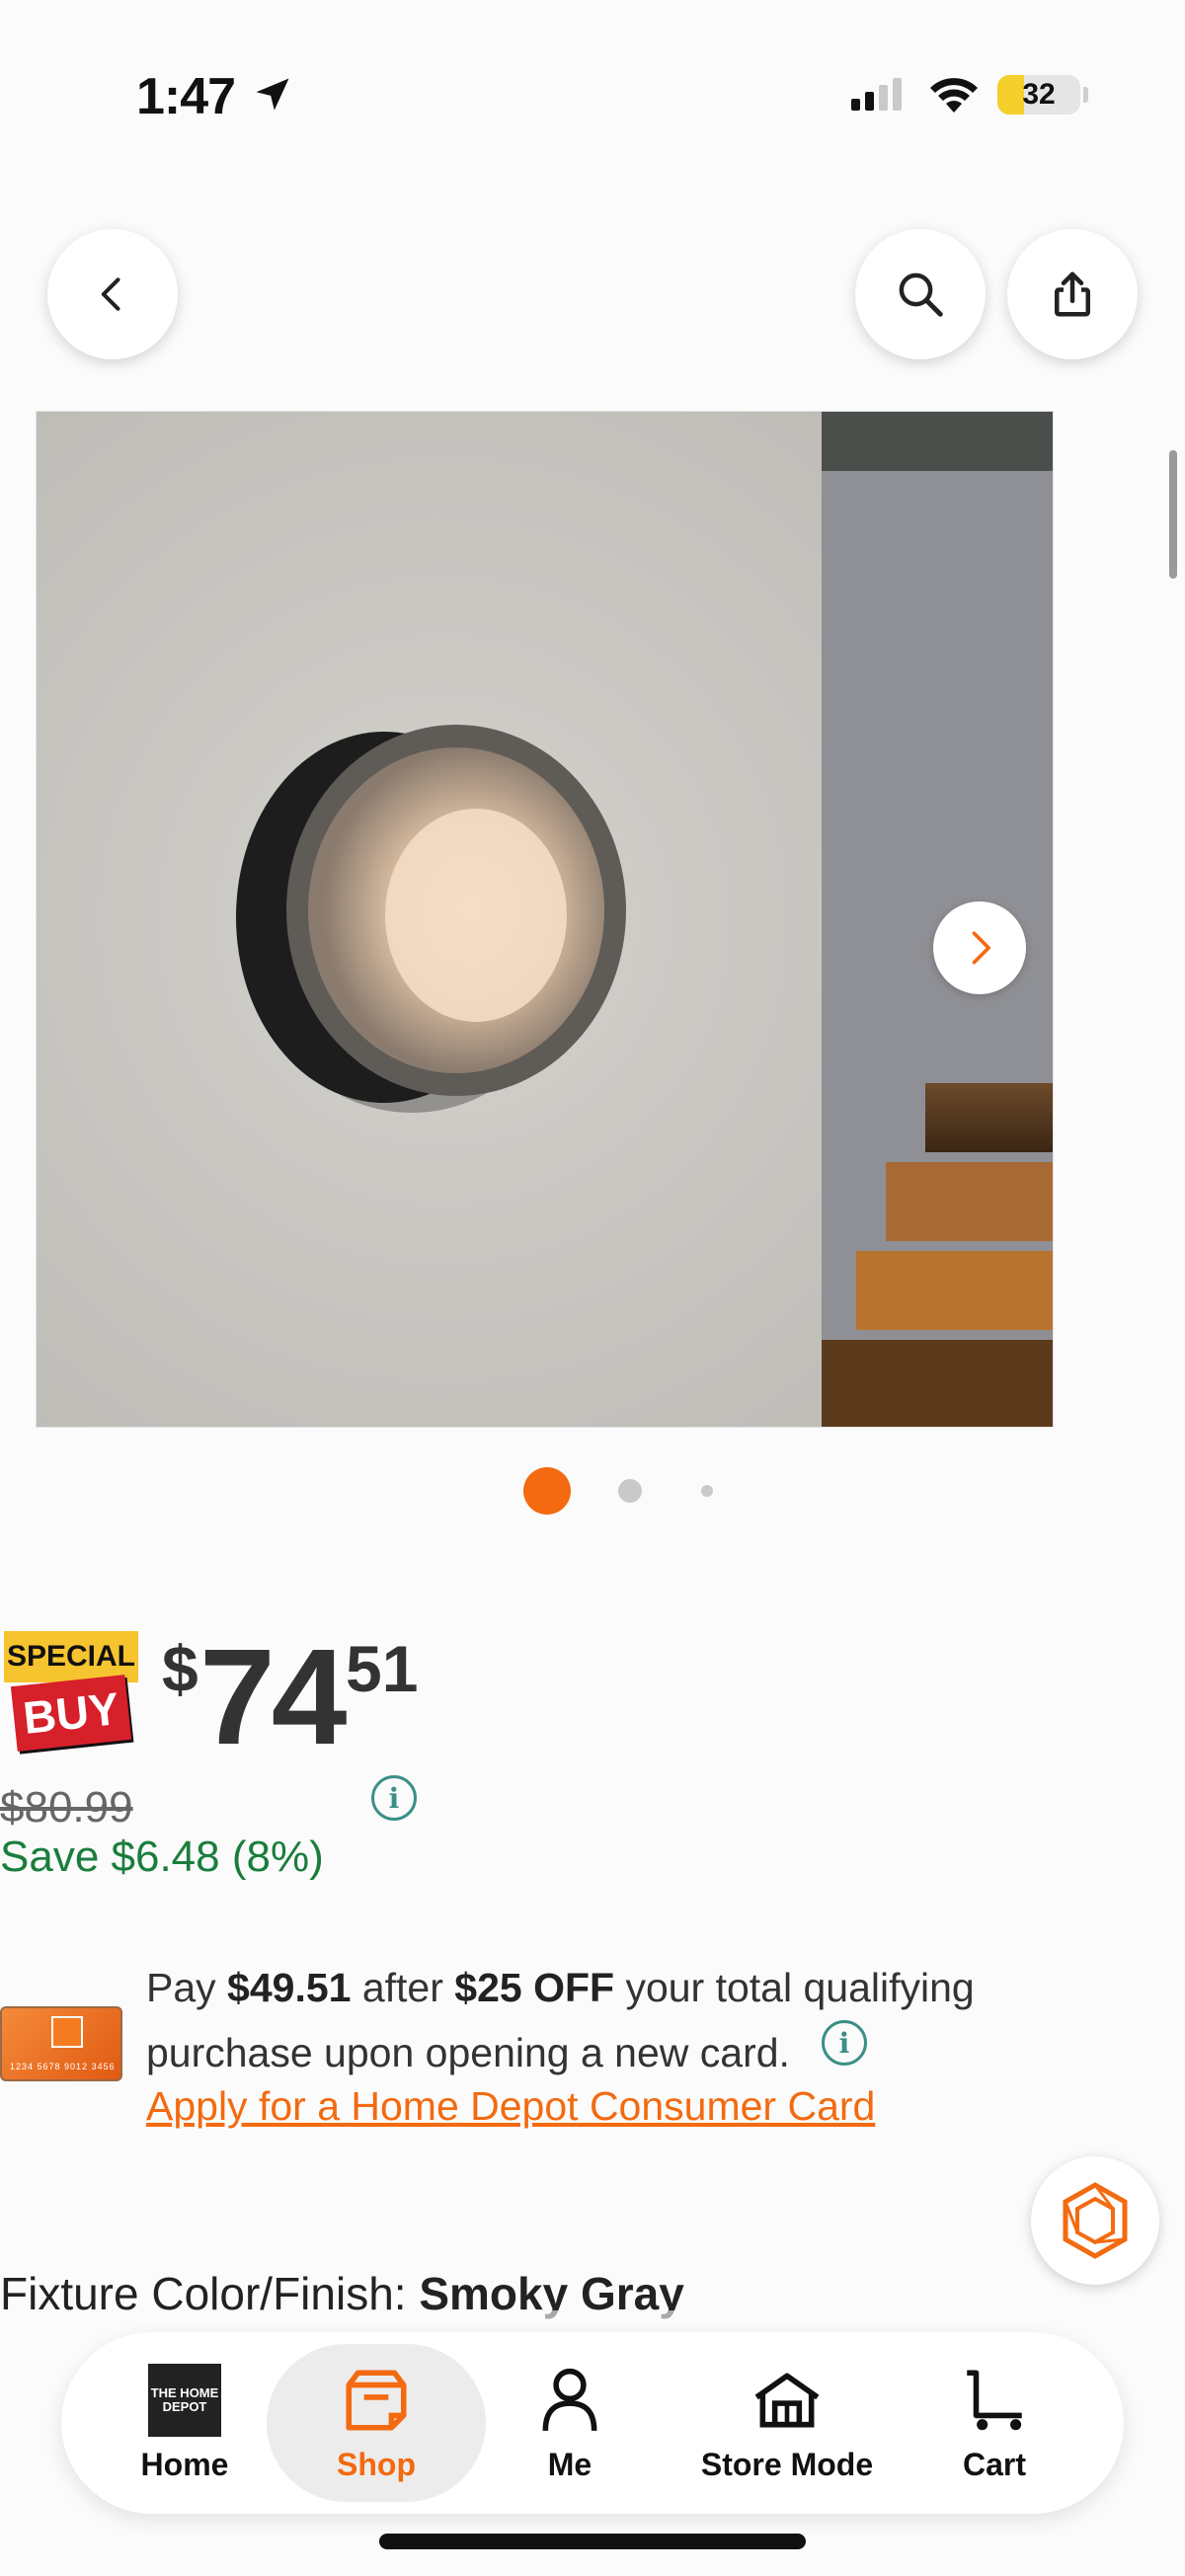 The height and width of the screenshot is (2576, 1185). I want to click on badge-line2: BUY, so click(71, 1713).